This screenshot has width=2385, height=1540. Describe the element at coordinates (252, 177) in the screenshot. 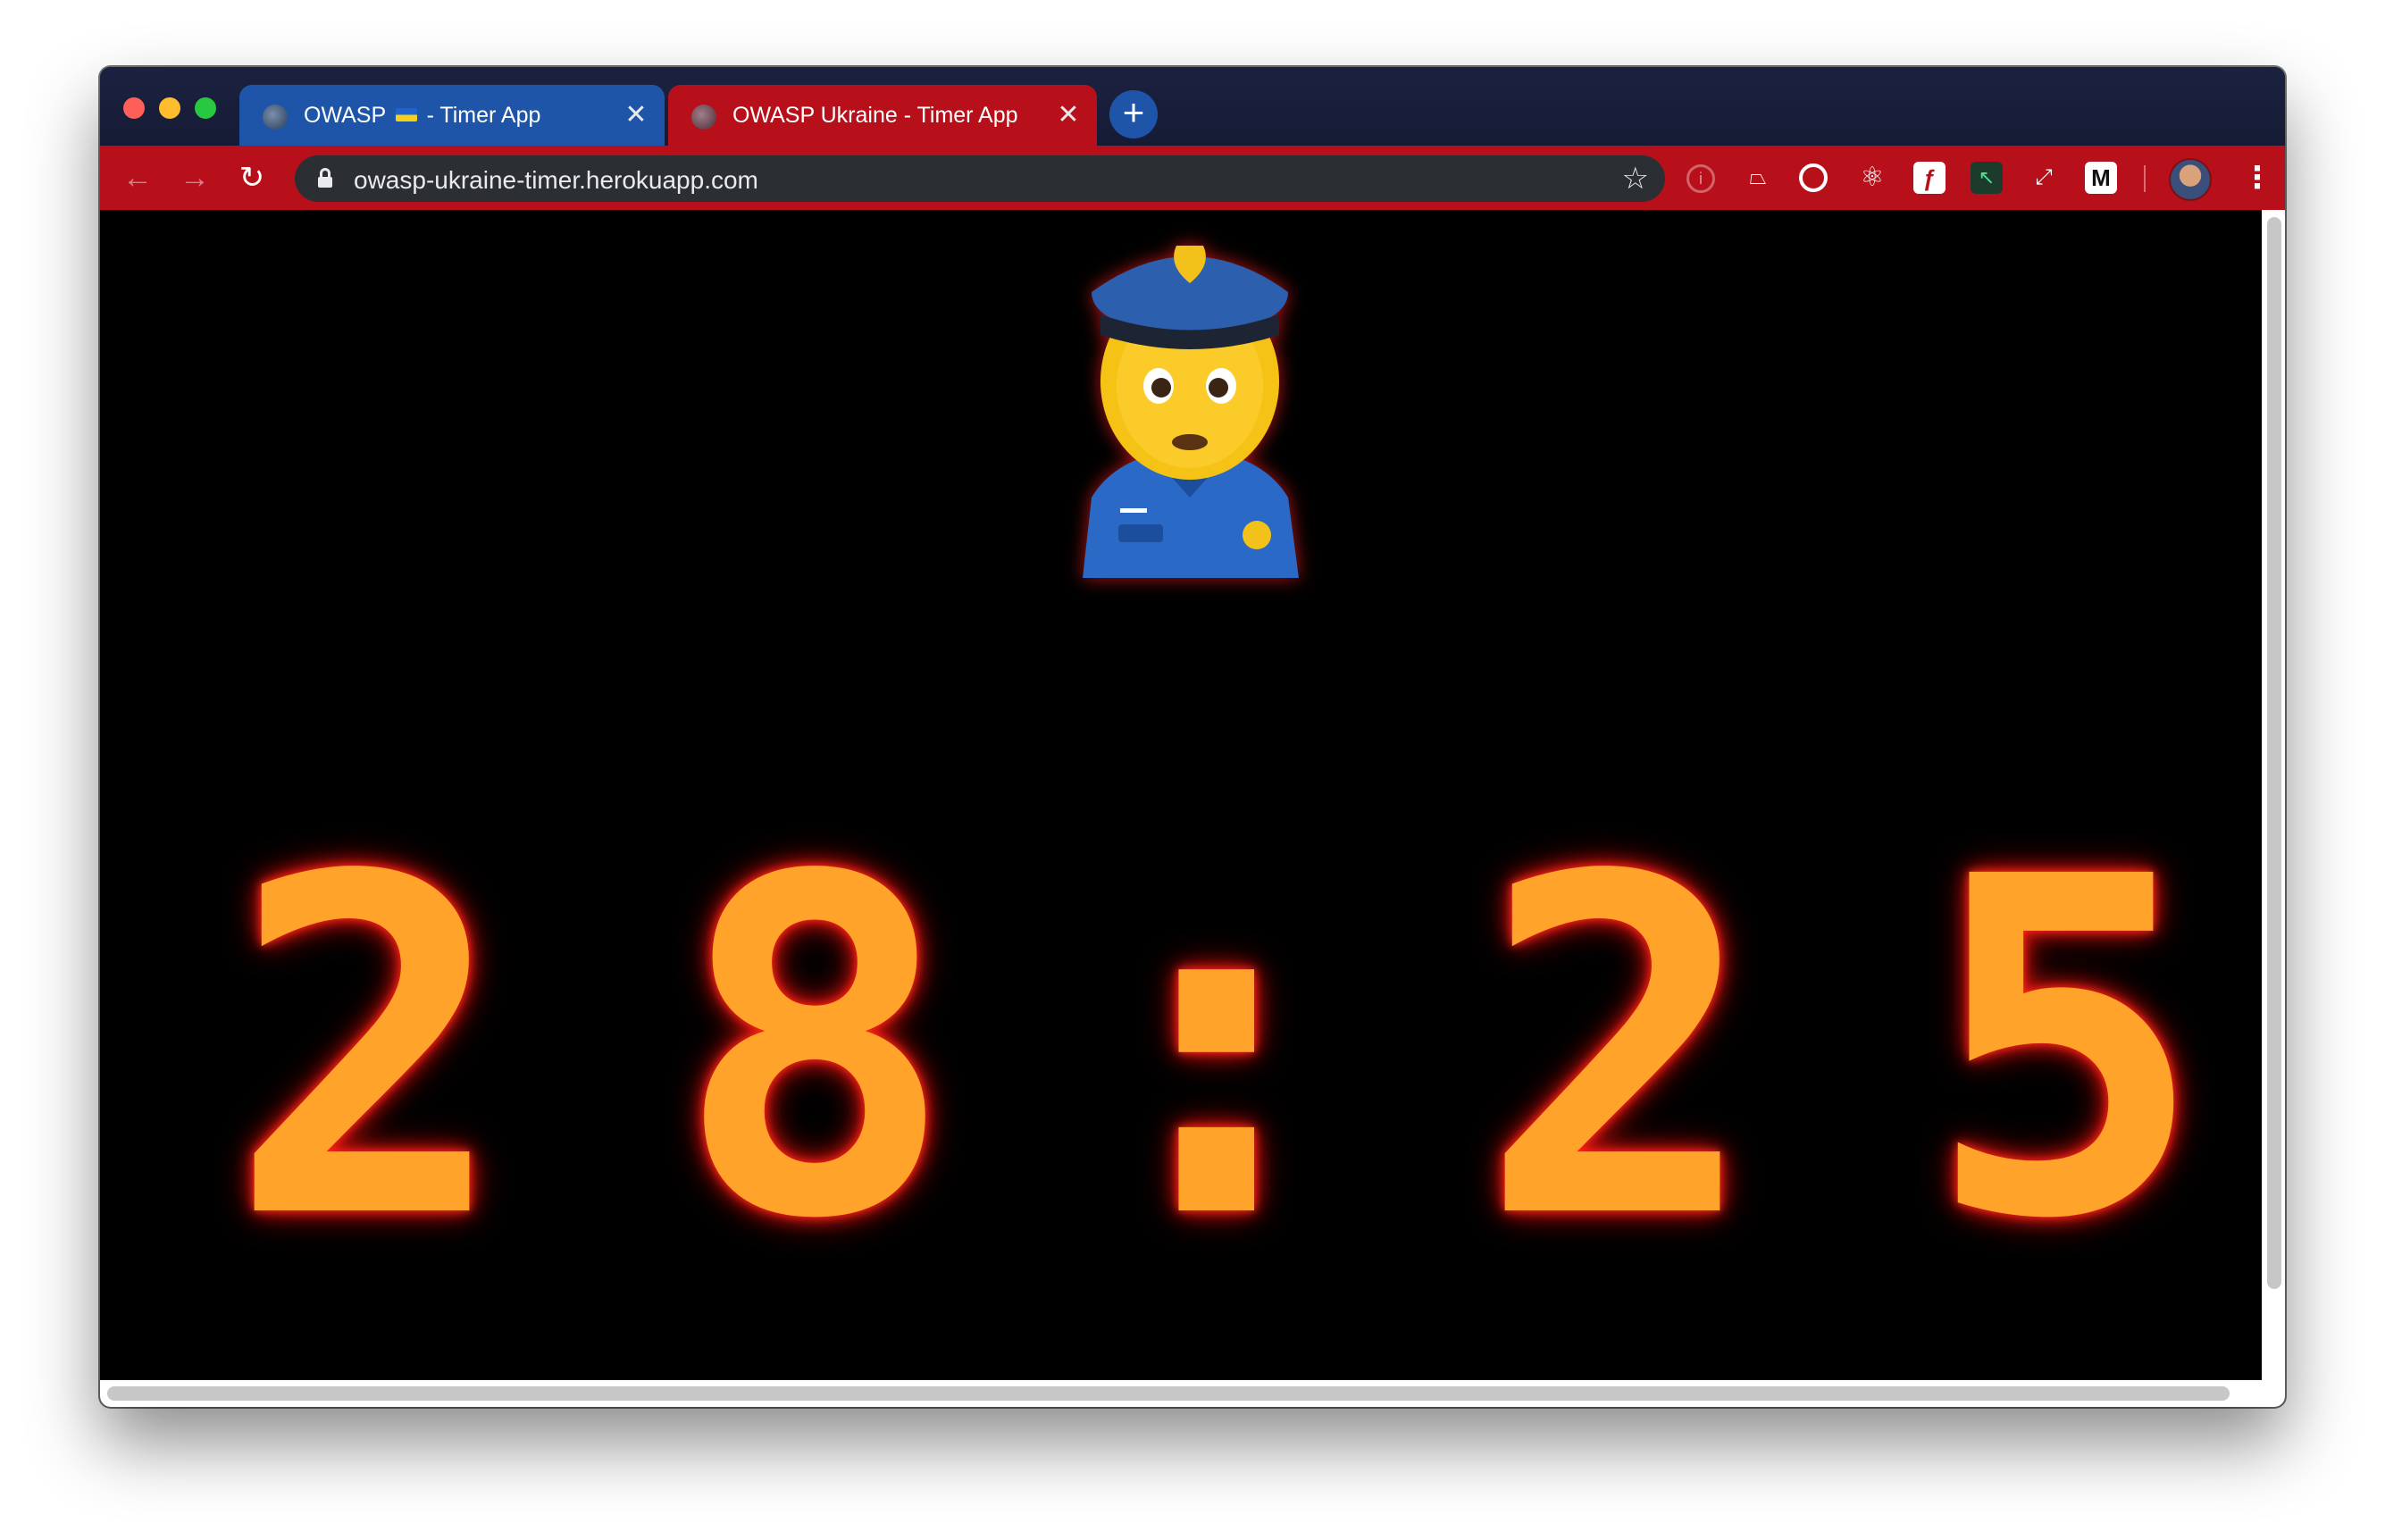

I see `reload-icon: ↻` at that location.